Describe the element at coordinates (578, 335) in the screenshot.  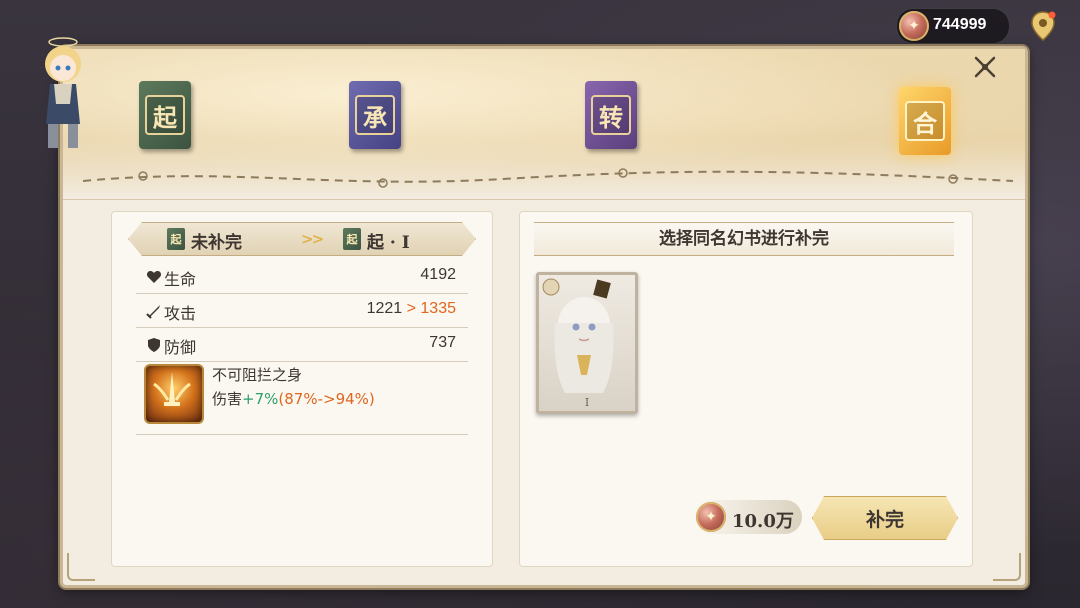
I see `character-portrait` at that location.